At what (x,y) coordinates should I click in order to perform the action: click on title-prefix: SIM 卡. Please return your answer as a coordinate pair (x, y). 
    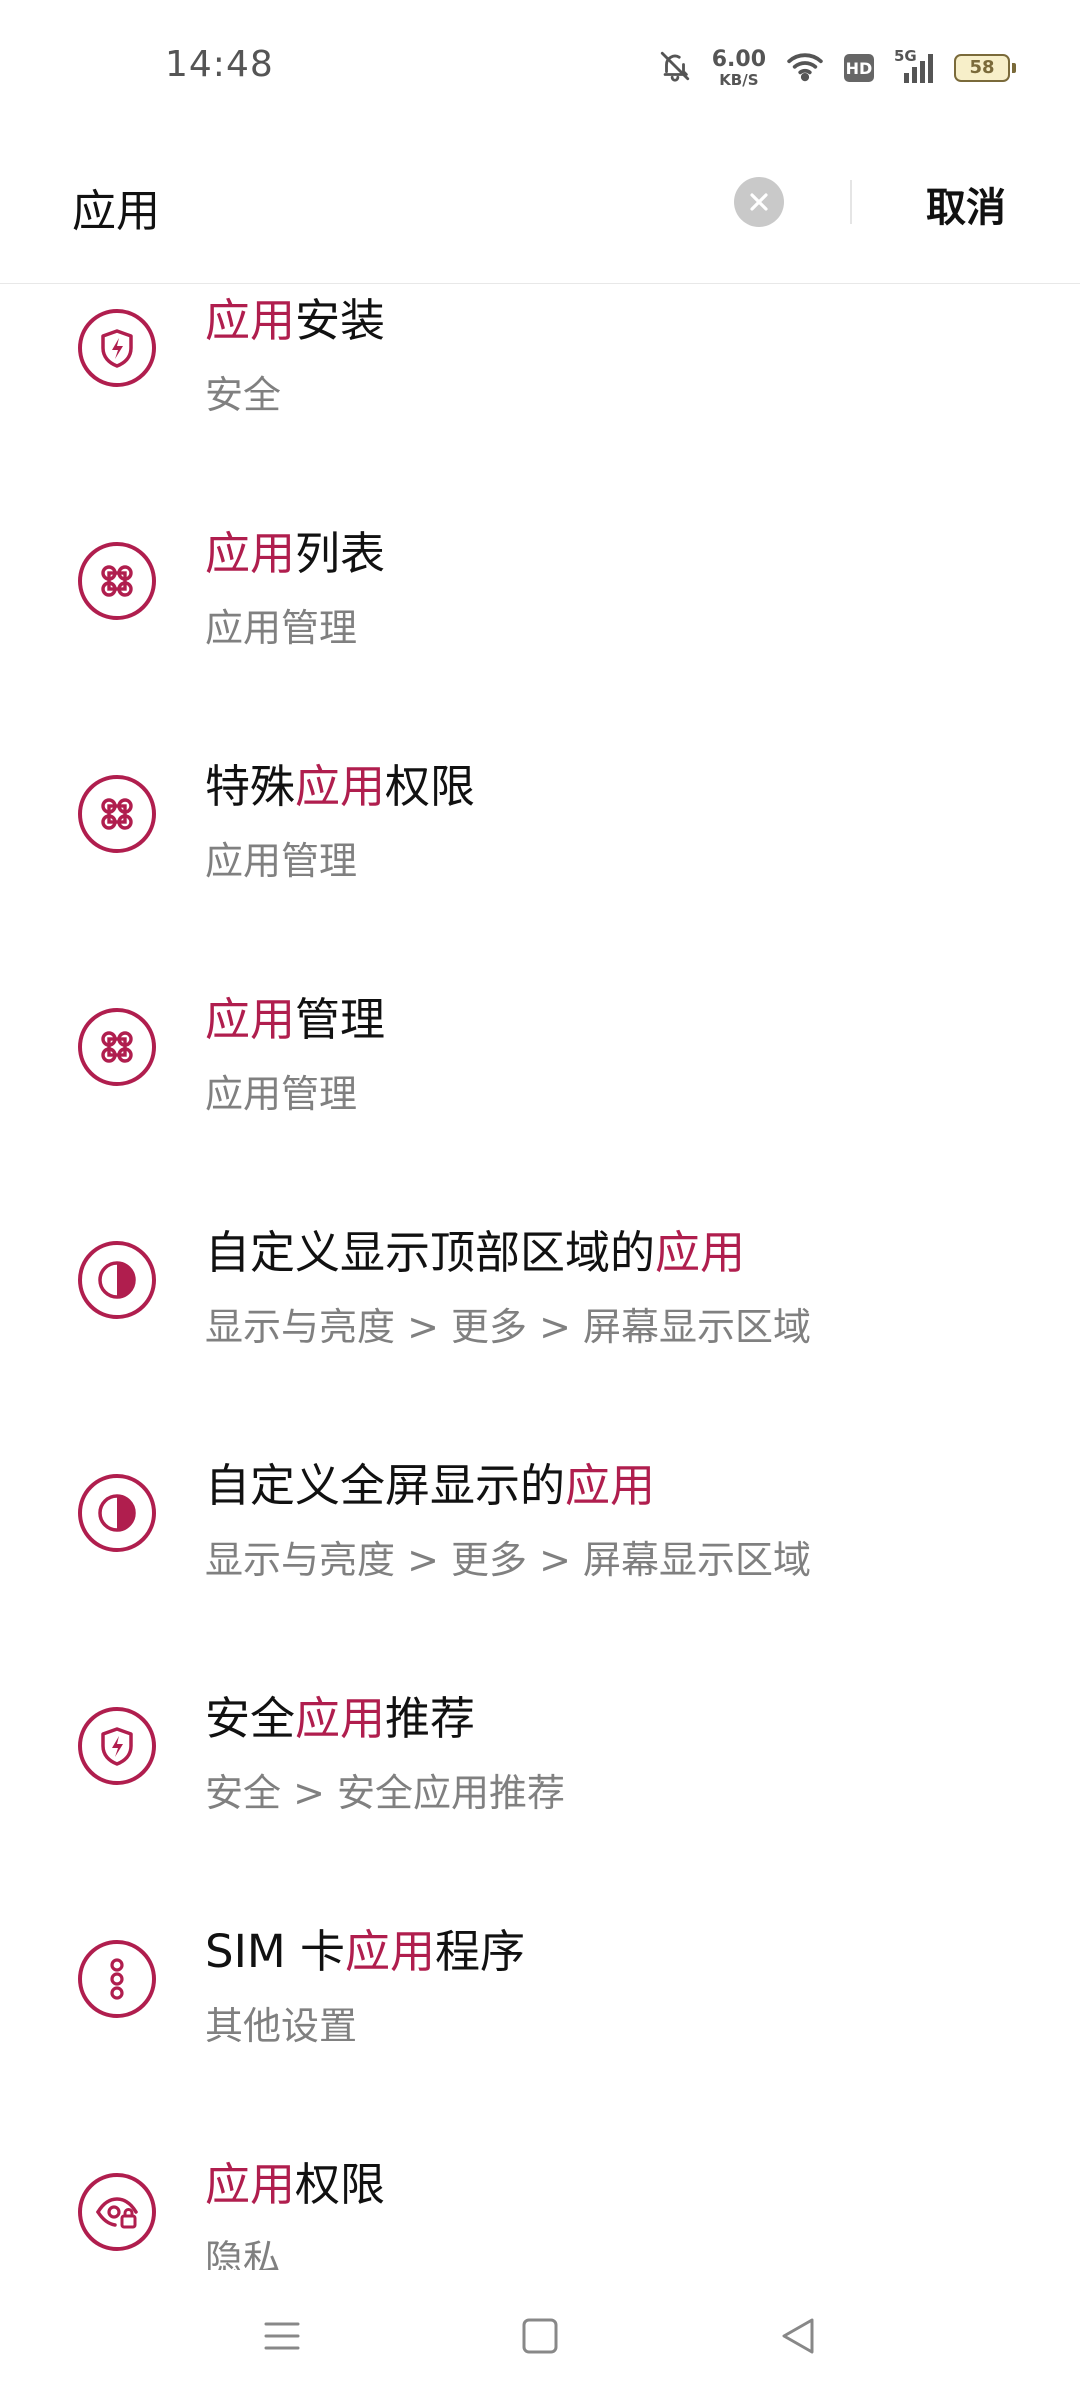
    Looking at the image, I should click on (275, 1951).